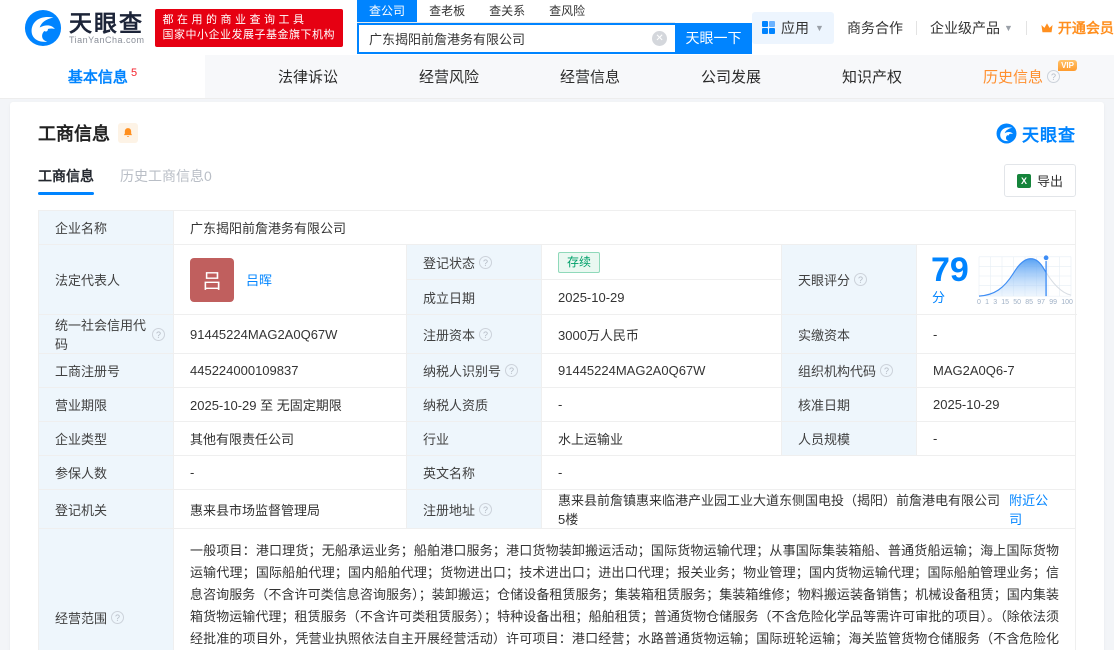 Image resolution: width=1114 pixels, height=650 pixels. What do you see at coordinates (872, 76) in the screenshot?
I see `tab-intellectual-property: 知识产权` at bounding box center [872, 76].